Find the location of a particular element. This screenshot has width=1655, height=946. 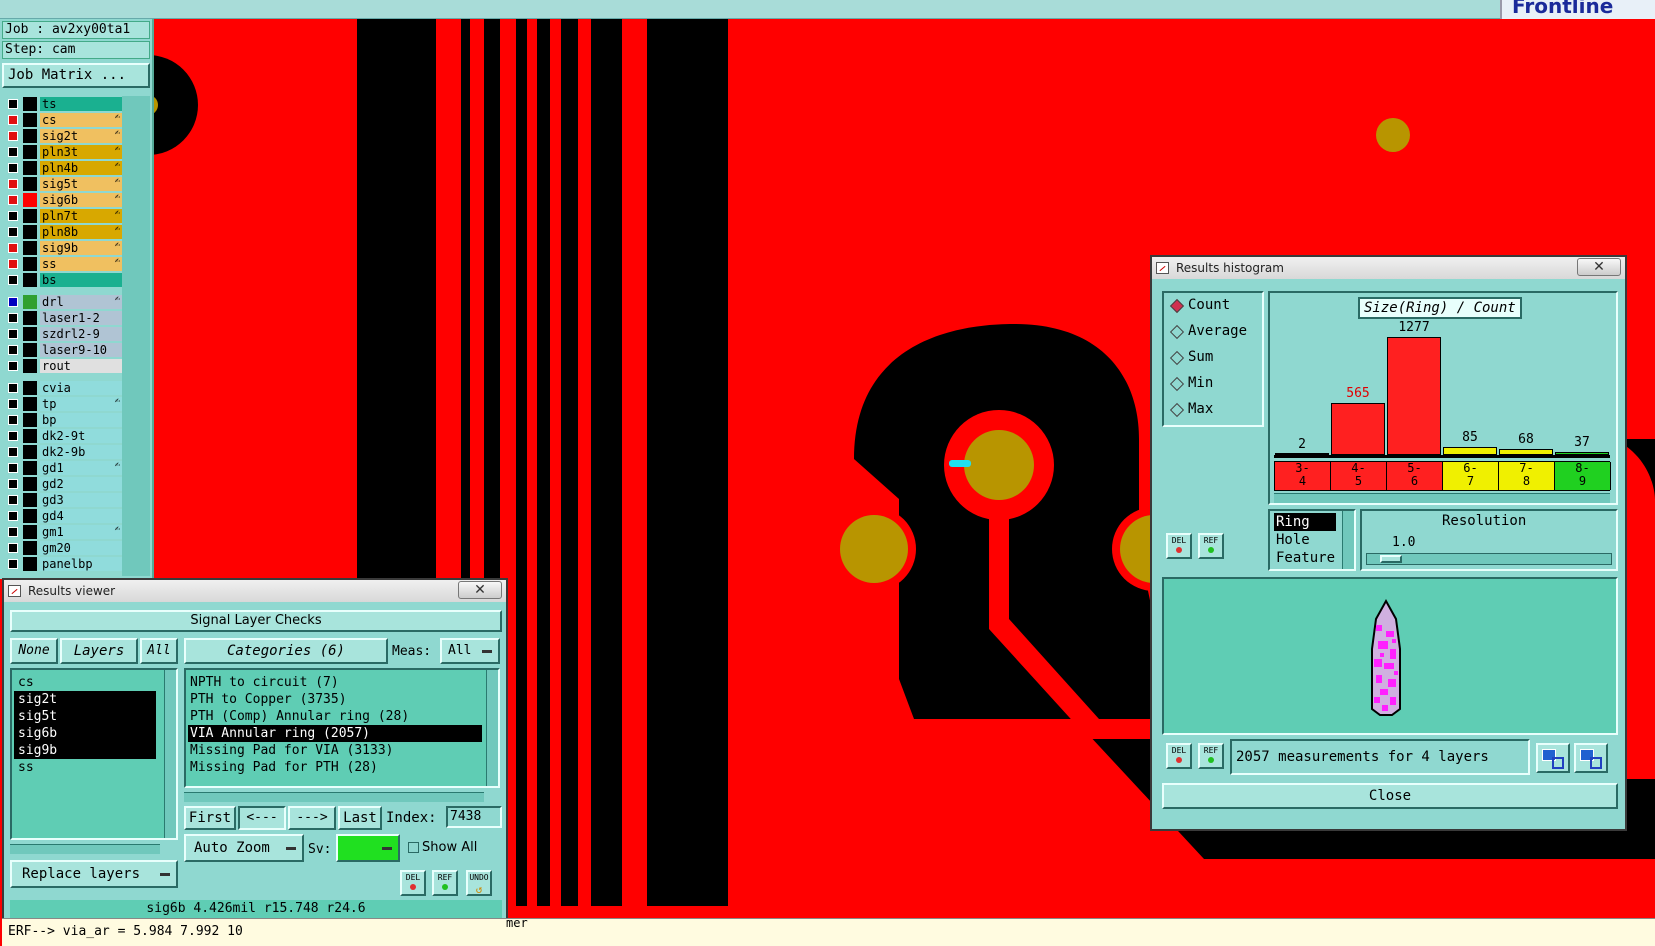

layer-name: cvia is located at coordinates (81, 388).